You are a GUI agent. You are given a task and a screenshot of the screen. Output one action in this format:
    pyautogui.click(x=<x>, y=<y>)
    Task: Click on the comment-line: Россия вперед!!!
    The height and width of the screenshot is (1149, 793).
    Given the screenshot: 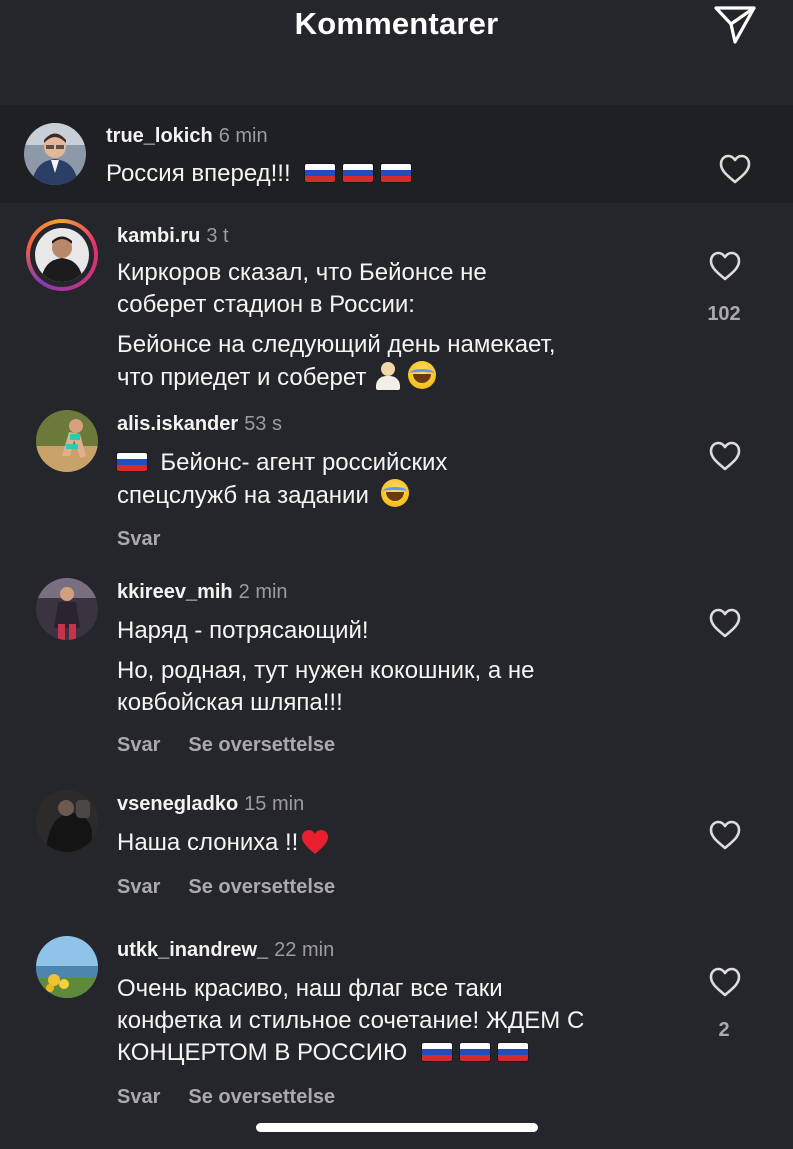 What is the action you would take?
    pyautogui.click(x=198, y=173)
    